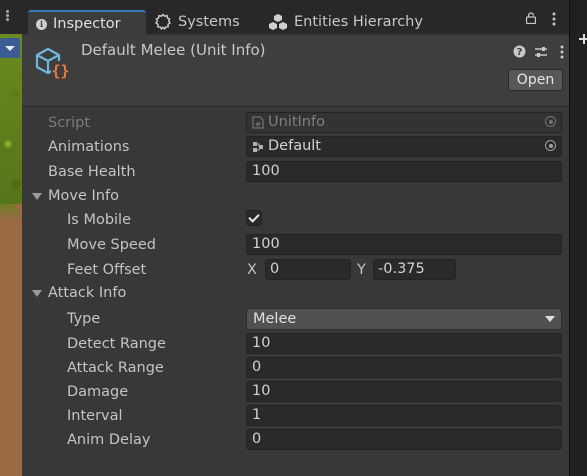  Describe the element at coordinates (554, 19) in the screenshot. I see `kebab-menu-icon` at that location.